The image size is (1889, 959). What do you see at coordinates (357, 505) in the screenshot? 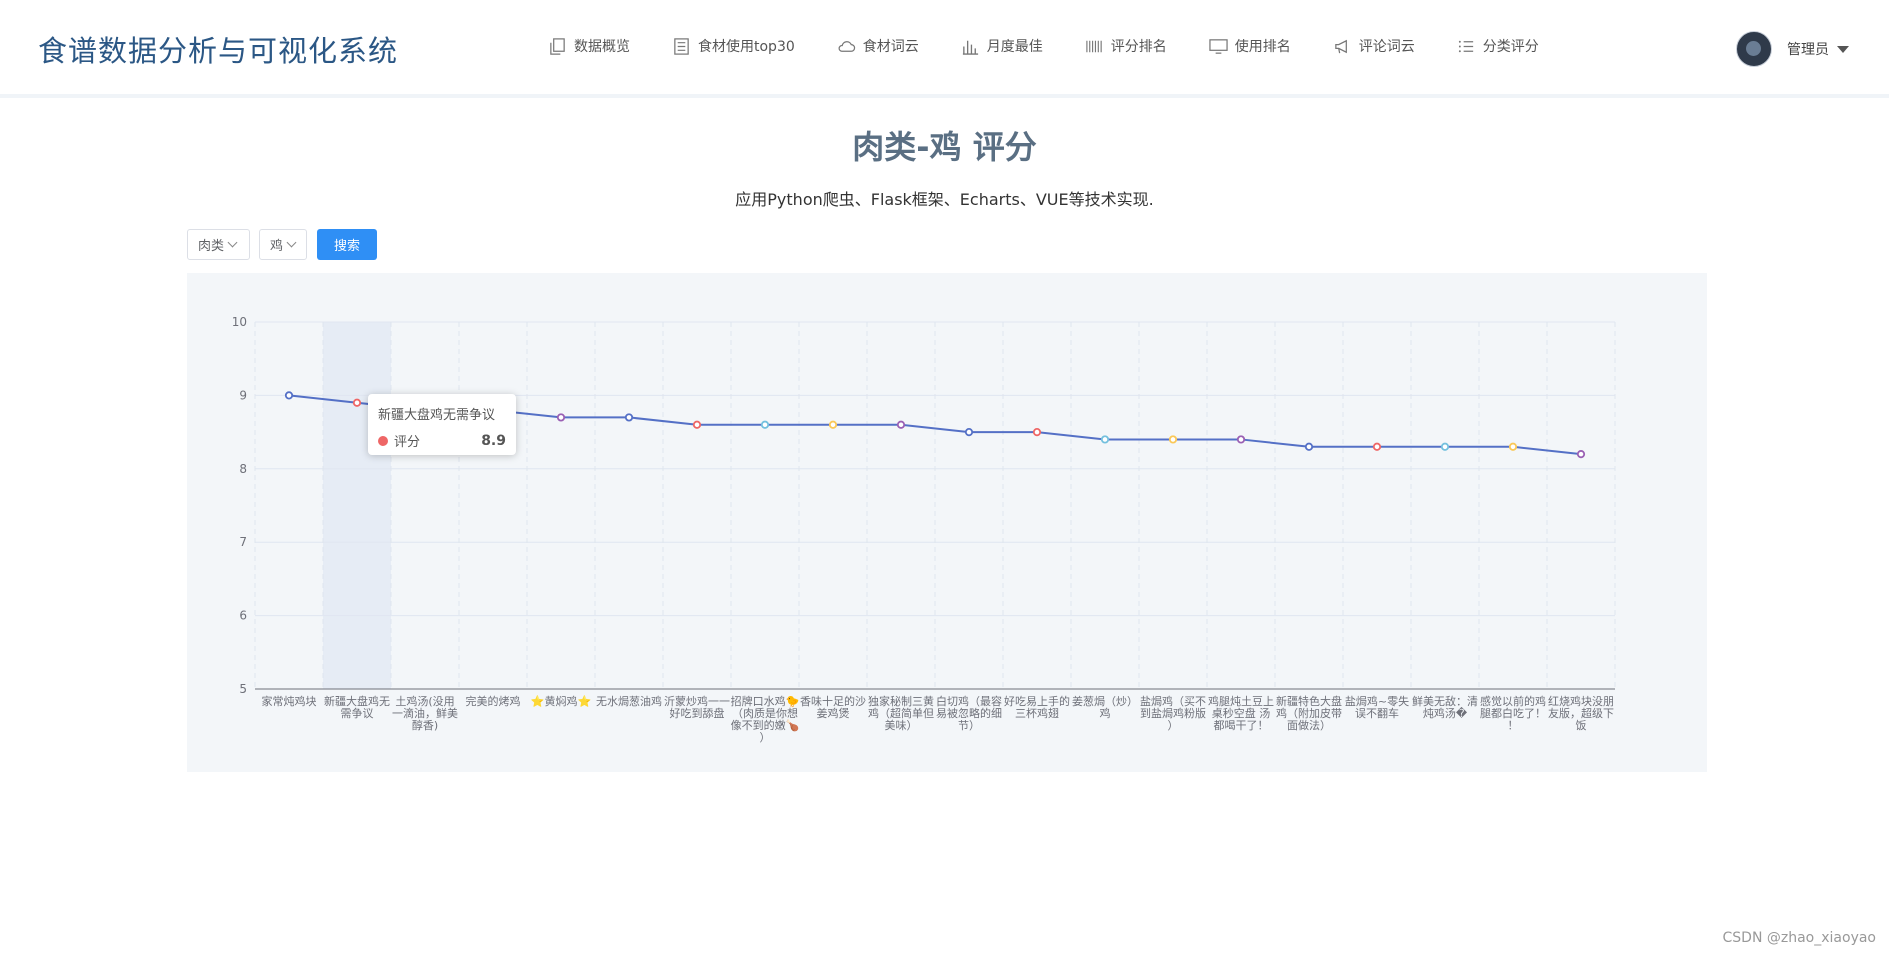
I see `hover-band` at bounding box center [357, 505].